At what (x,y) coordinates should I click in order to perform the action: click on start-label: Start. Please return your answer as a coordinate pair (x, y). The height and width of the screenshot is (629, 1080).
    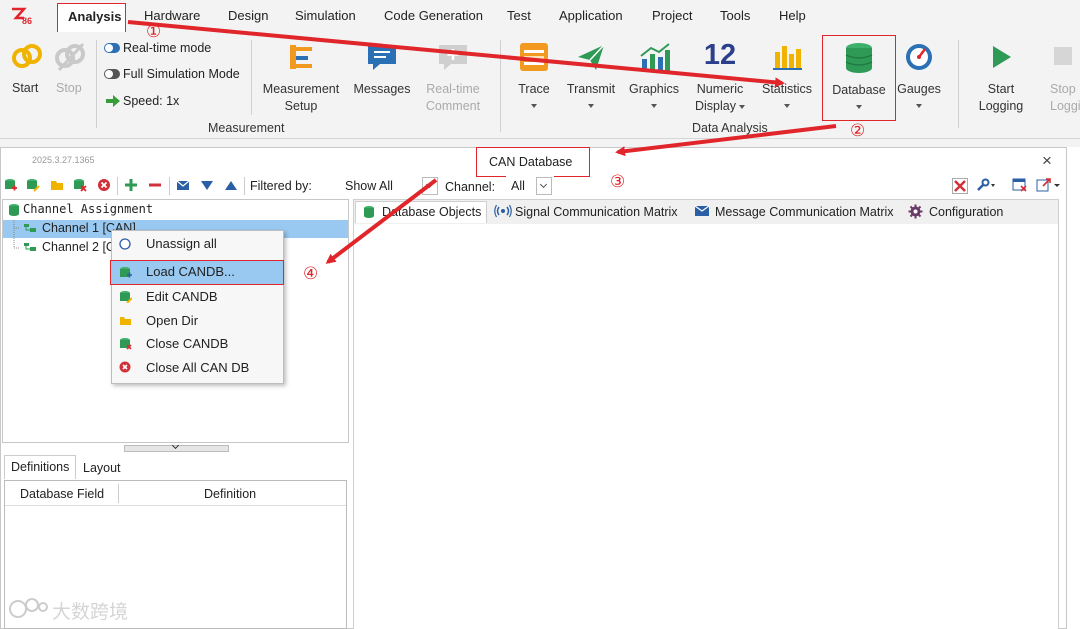
    Looking at the image, I should click on (25, 88).